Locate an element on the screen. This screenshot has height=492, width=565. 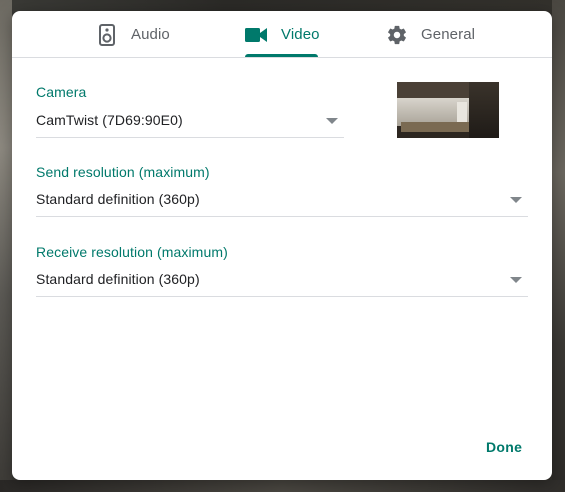
send-resolution-label: Send resolution (maximum) is located at coordinates (123, 172).